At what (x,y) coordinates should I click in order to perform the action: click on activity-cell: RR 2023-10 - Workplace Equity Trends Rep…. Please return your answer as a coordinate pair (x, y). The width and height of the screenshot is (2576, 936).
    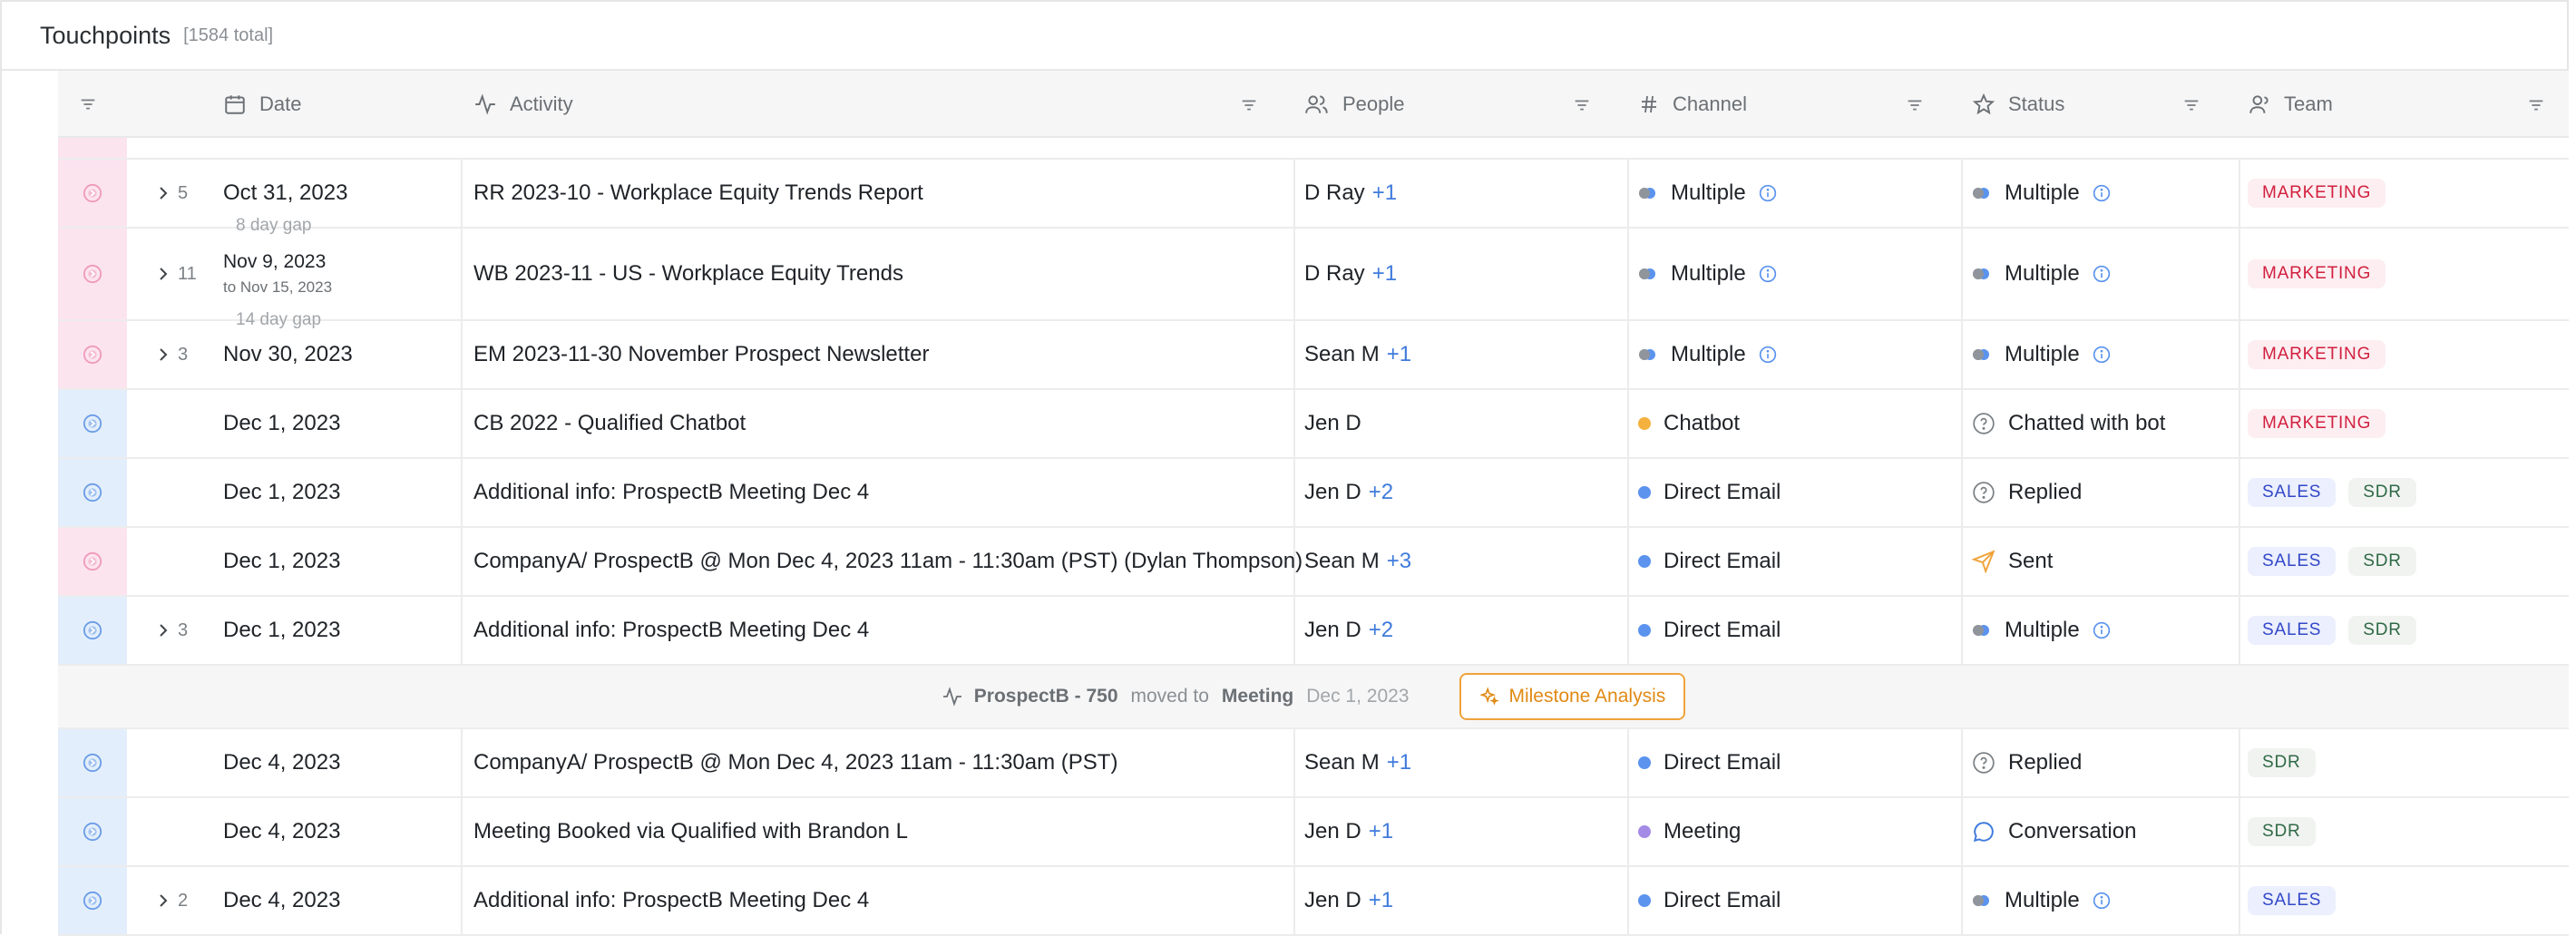
    Looking at the image, I should click on (698, 193).